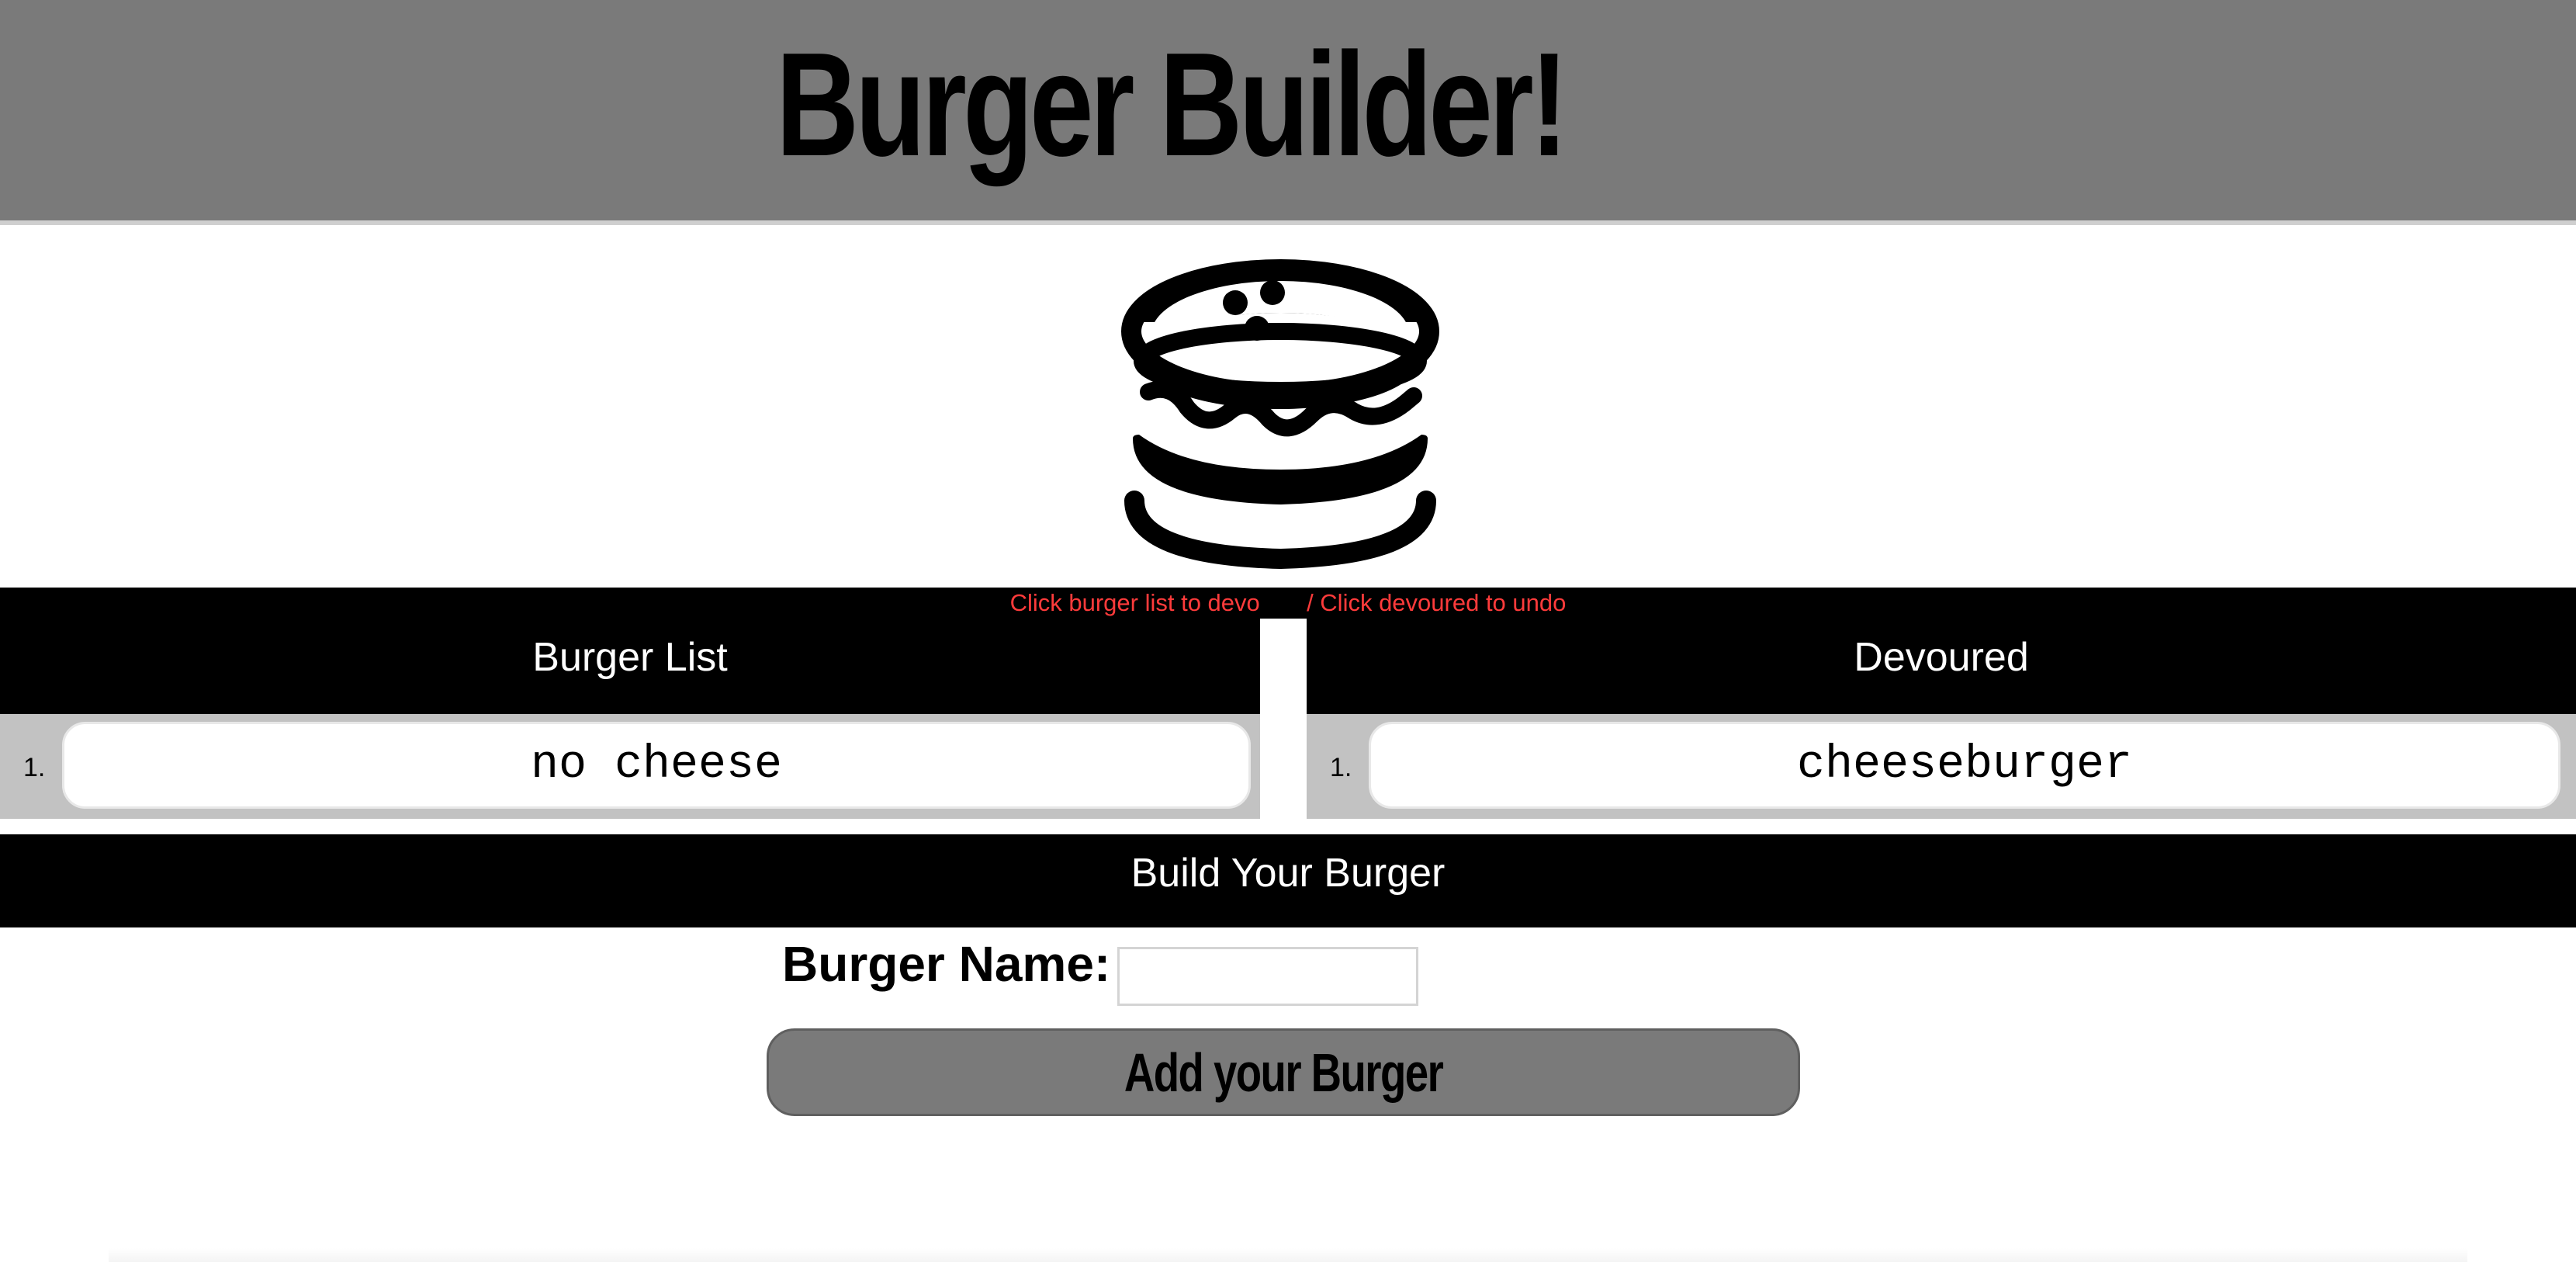 The height and width of the screenshot is (1262, 2576). What do you see at coordinates (947, 964) in the screenshot?
I see `burger-name-label: Burger Name:` at bounding box center [947, 964].